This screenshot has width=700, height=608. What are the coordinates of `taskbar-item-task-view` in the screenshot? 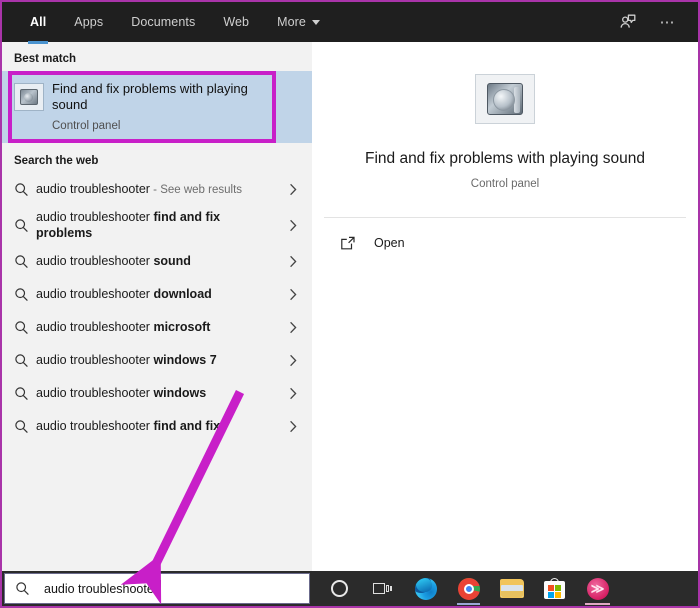 It's located at (382, 588).